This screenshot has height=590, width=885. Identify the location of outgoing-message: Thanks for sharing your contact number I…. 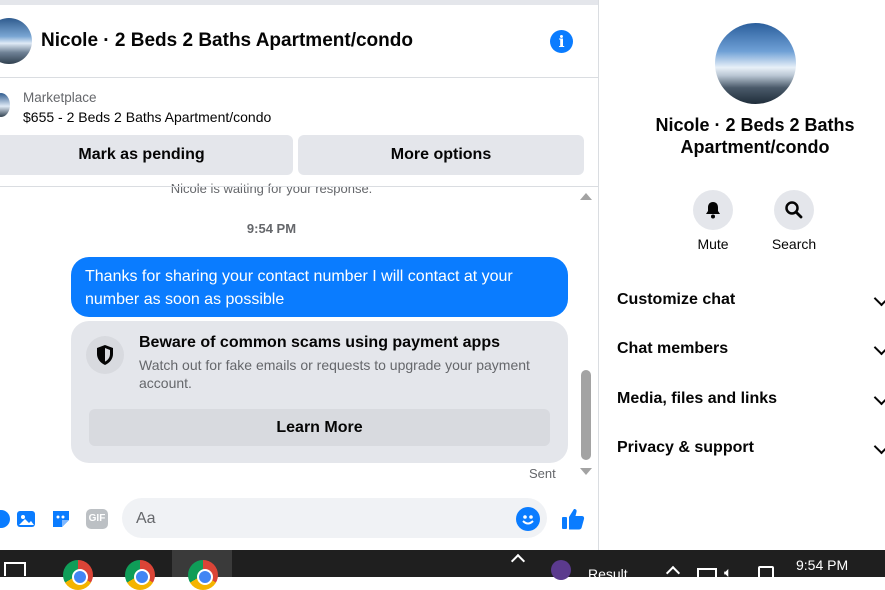
(319, 287).